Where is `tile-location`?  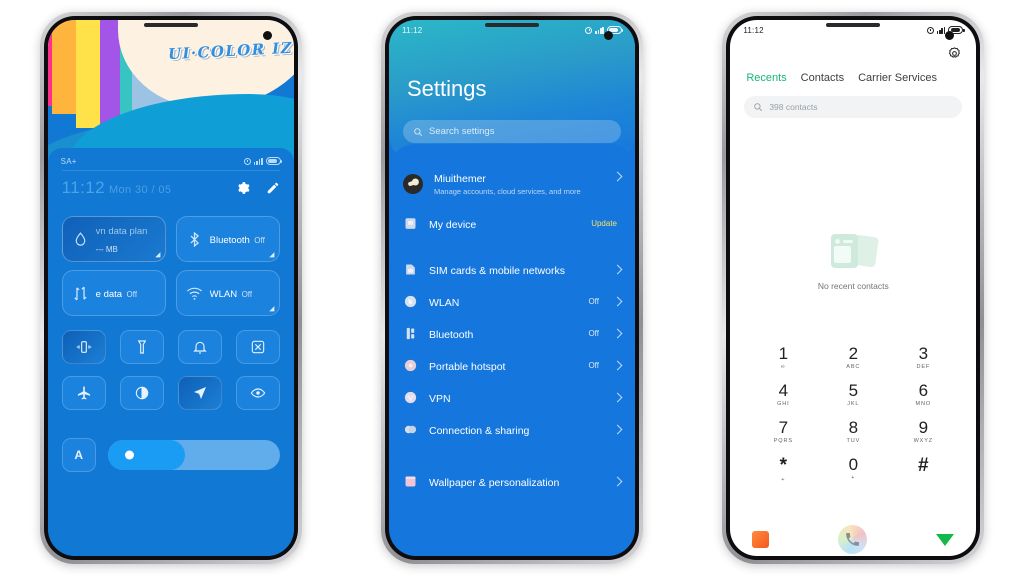 tile-location is located at coordinates (199, 393).